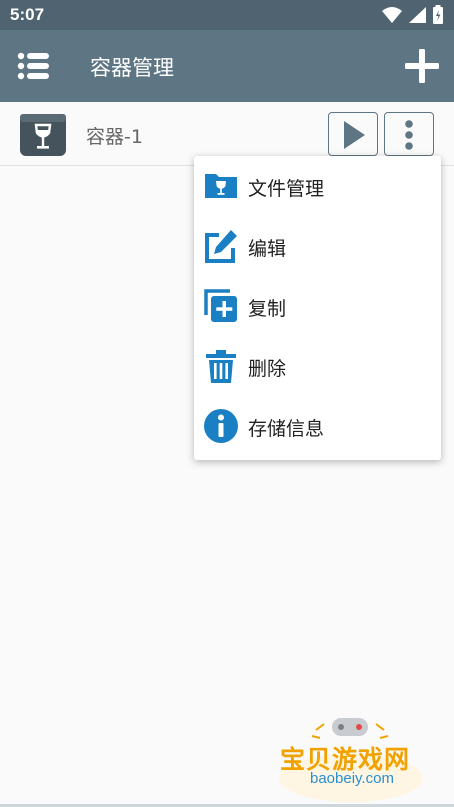 The image size is (454, 807). I want to click on more-vertical-icon, so click(409, 135).